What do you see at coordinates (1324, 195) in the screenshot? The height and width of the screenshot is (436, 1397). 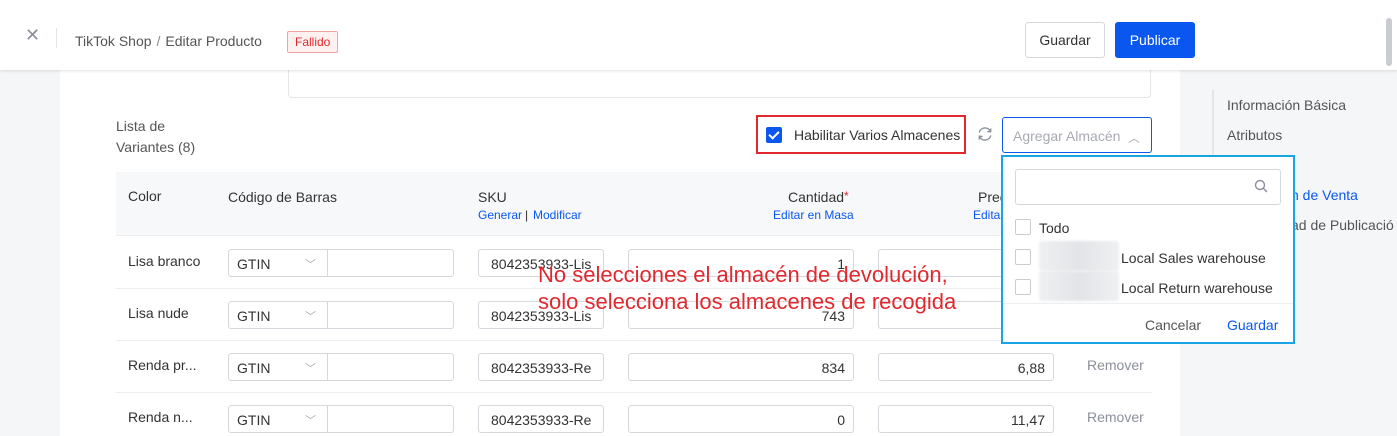 I see `nav-item-sales: n de Venta` at bounding box center [1324, 195].